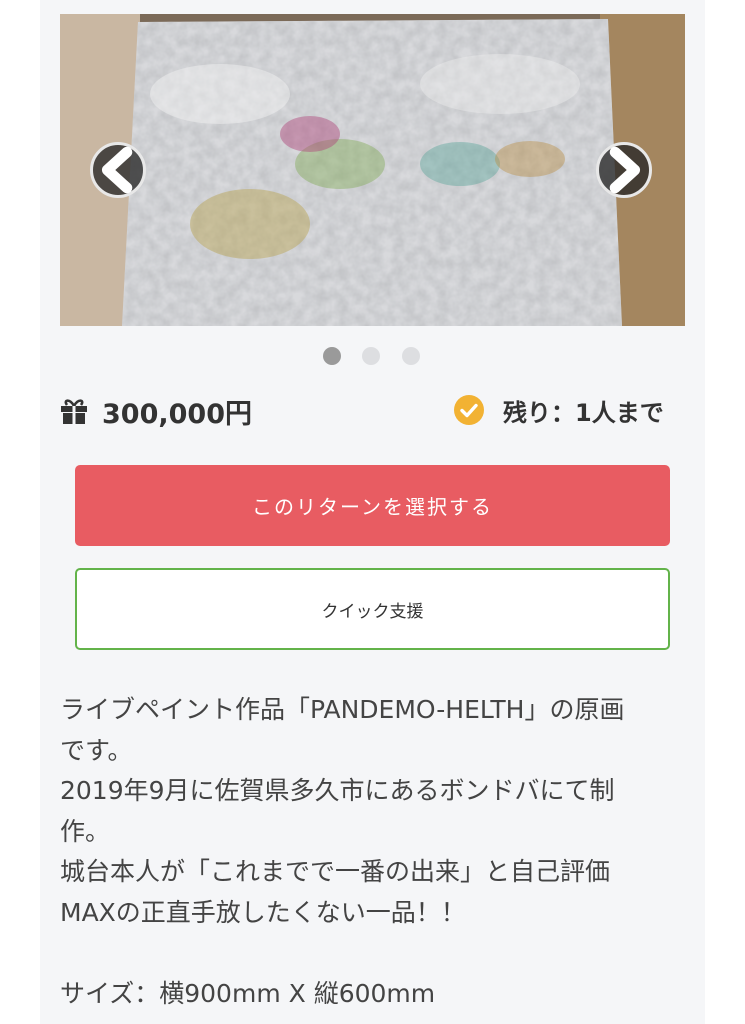 This screenshot has width=745, height=1024. What do you see at coordinates (583, 413) in the screenshot?
I see `remaining-stock: 残り：1人まで` at bounding box center [583, 413].